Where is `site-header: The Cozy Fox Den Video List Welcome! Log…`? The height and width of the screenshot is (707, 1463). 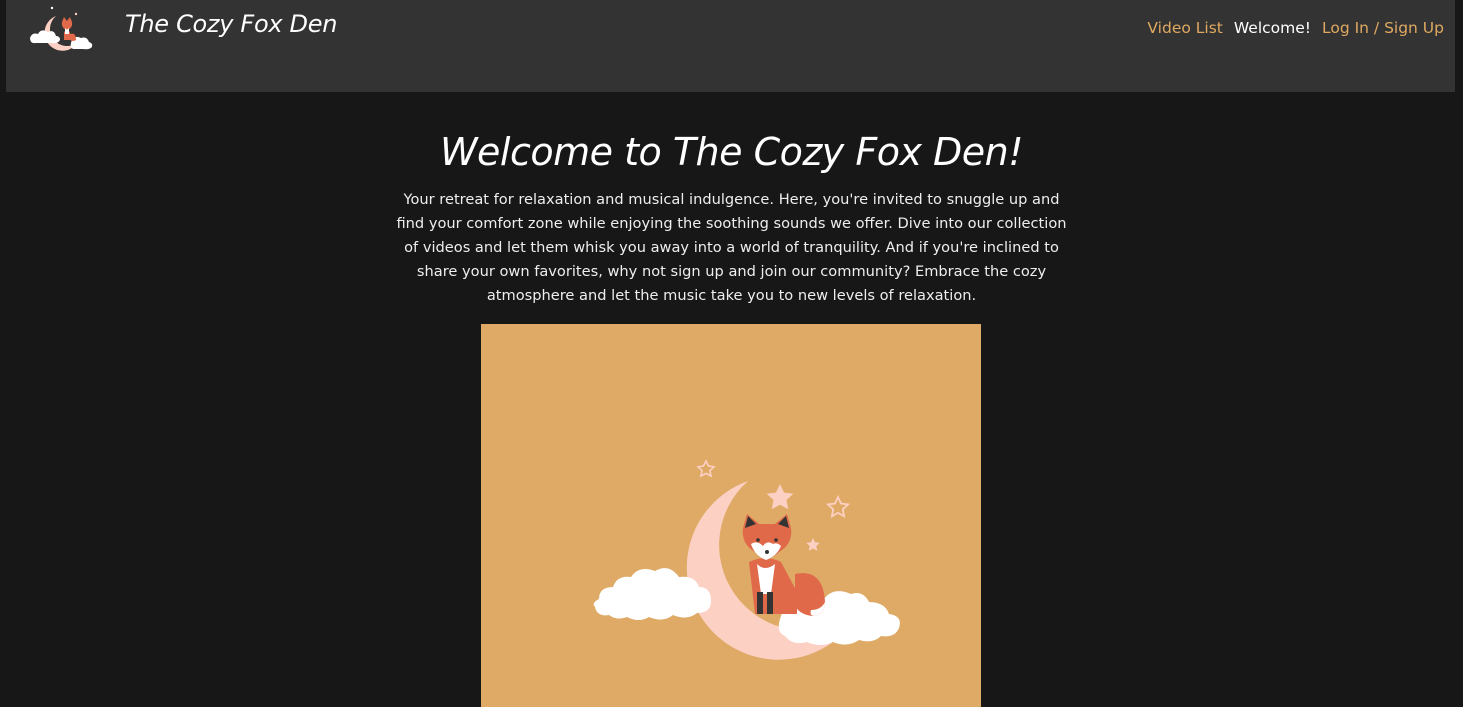
site-header: The Cozy Fox Den Video List Welcome! Log… is located at coordinates (730, 46).